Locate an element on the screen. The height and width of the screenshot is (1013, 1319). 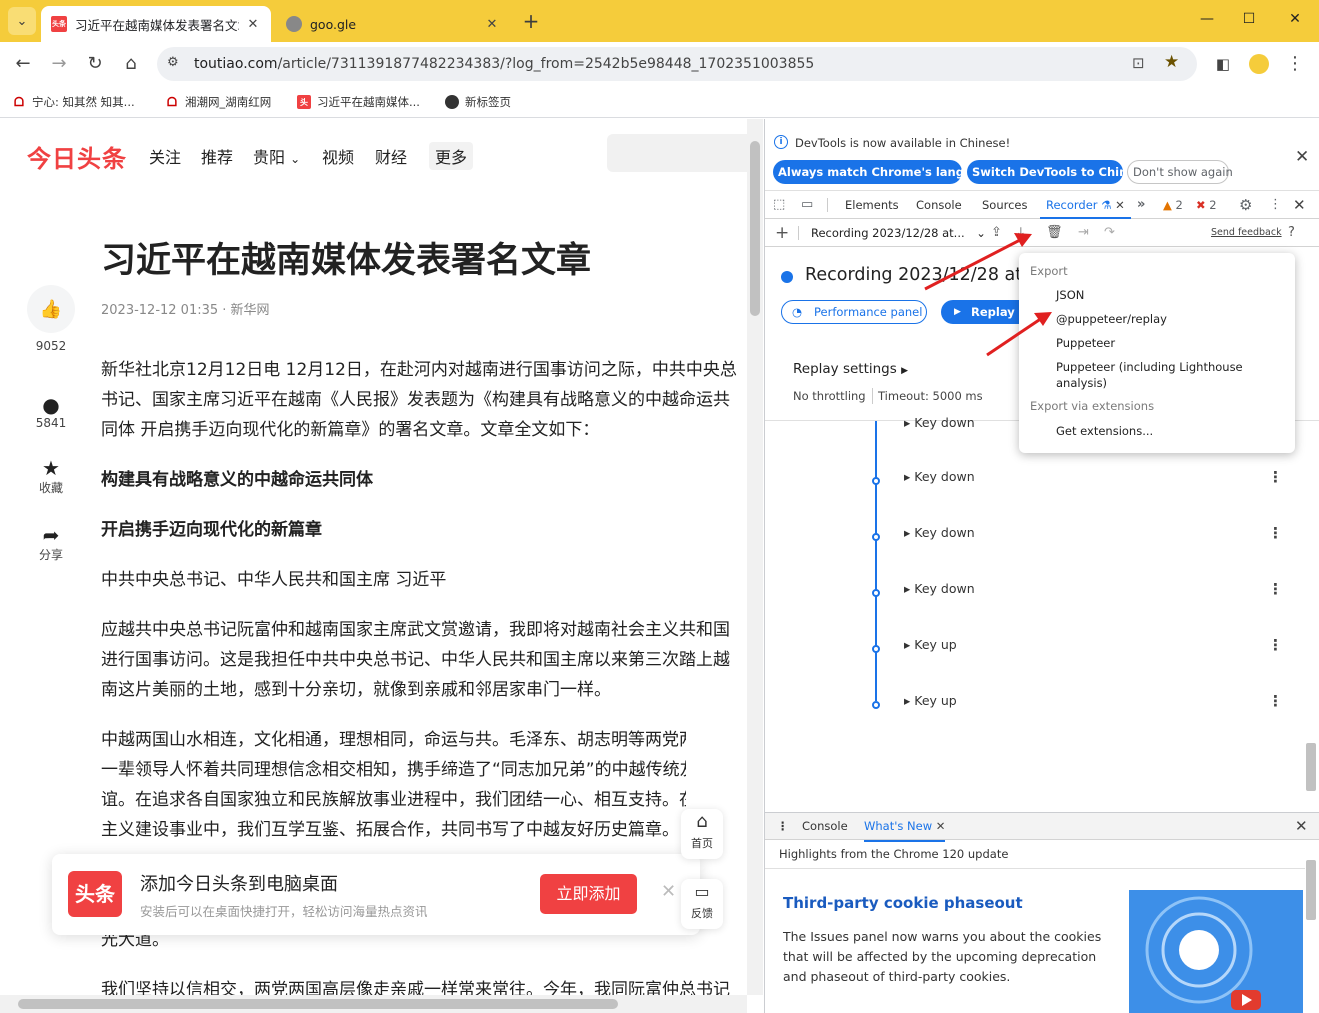
errors-badge: ✖ 2 is located at coordinates (1206, 205).